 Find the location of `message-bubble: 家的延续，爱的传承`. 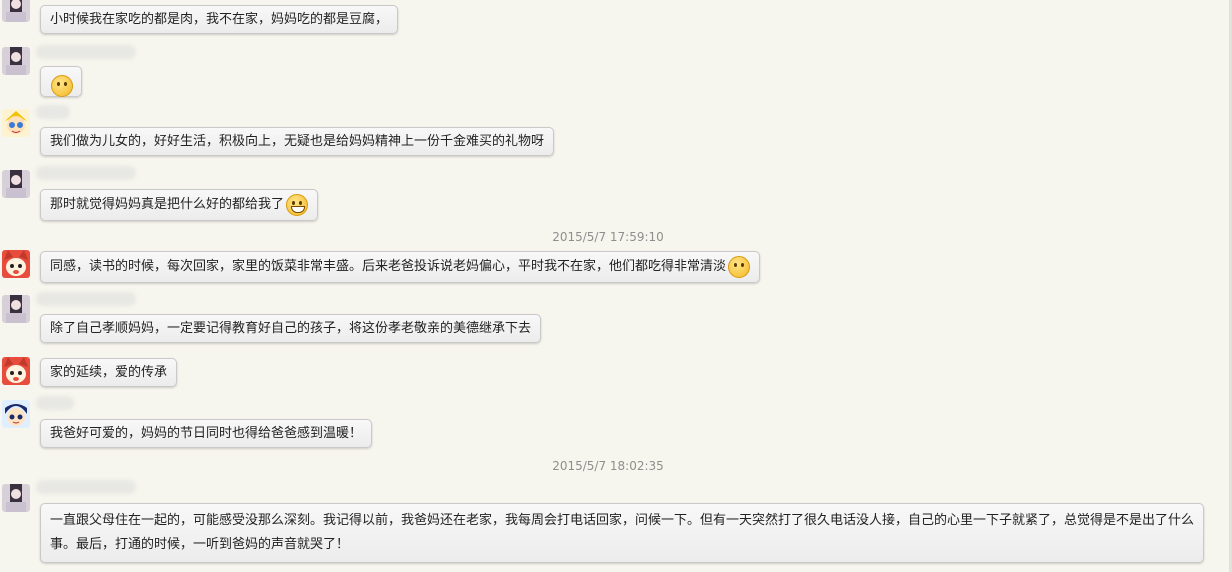

message-bubble: 家的延续，爱的传承 is located at coordinates (109, 372).